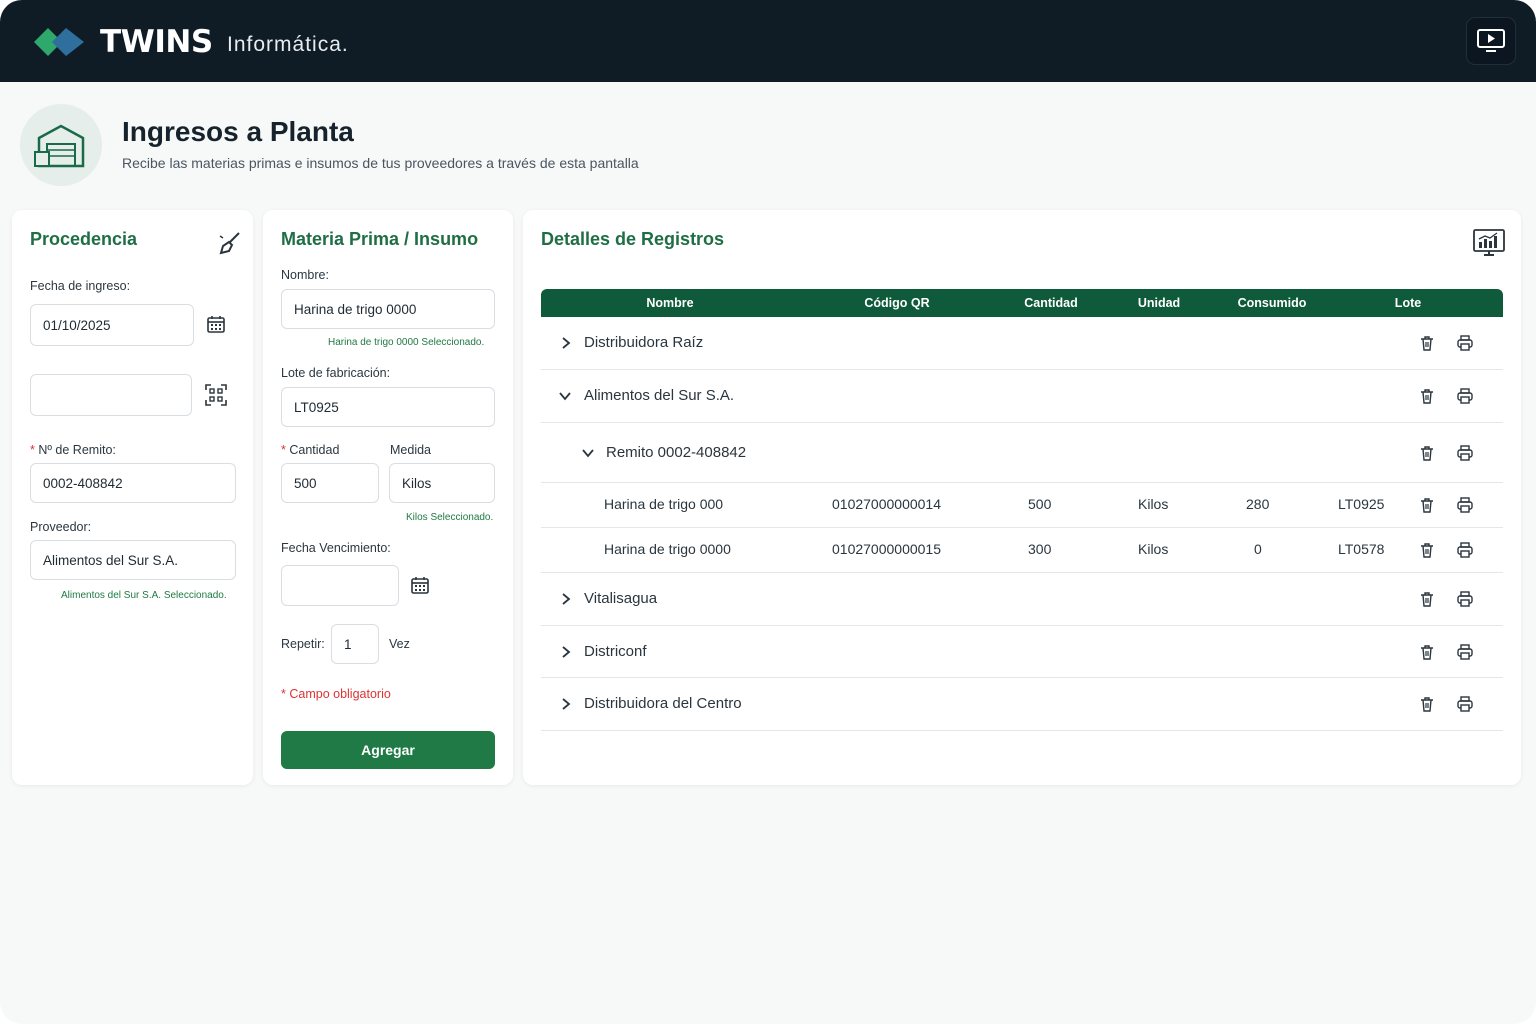  I want to click on brand-suffix: Informática., so click(288, 44).